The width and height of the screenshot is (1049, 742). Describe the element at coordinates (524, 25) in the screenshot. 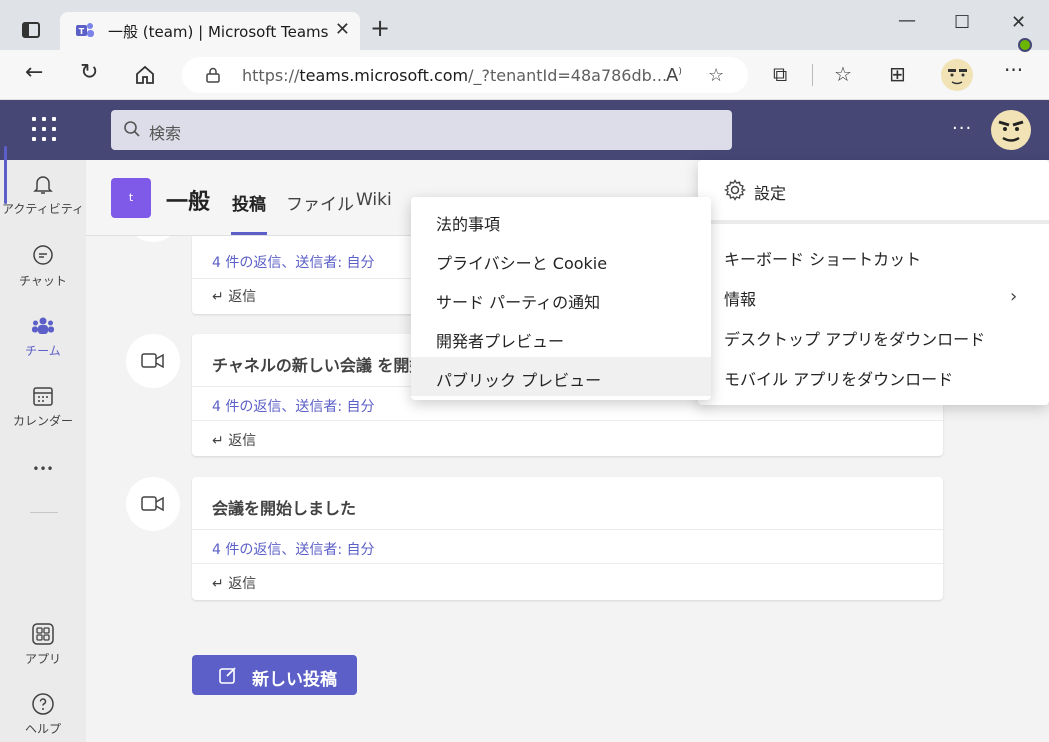

I see `browser-titlebar: T 一般 (team) | Microsoft Teams ✕ + — ☐ ✕` at that location.